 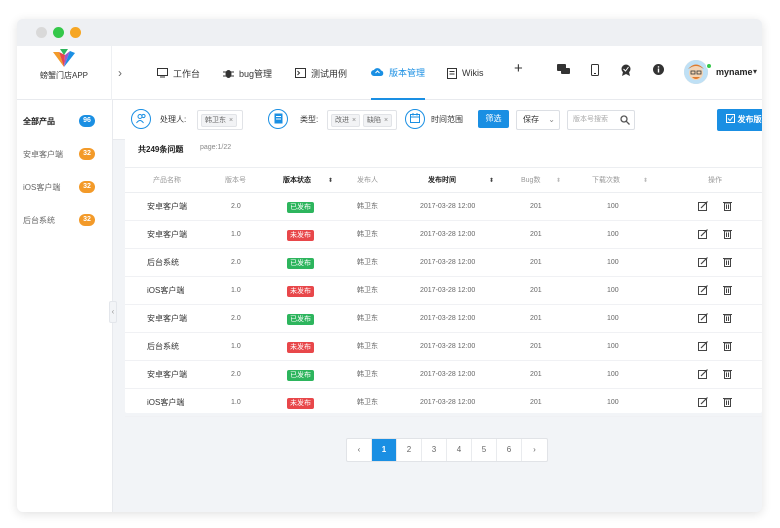 What do you see at coordinates (247, 73) in the screenshot?
I see `nav-item-bug: bug管理` at bounding box center [247, 73].